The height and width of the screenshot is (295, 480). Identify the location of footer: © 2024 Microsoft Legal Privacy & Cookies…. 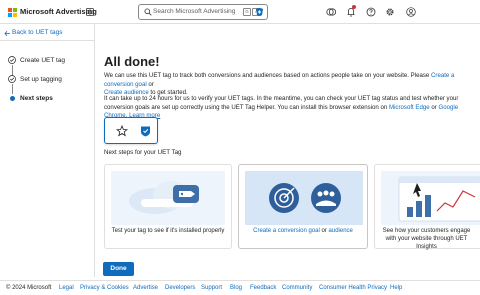
(240, 287).